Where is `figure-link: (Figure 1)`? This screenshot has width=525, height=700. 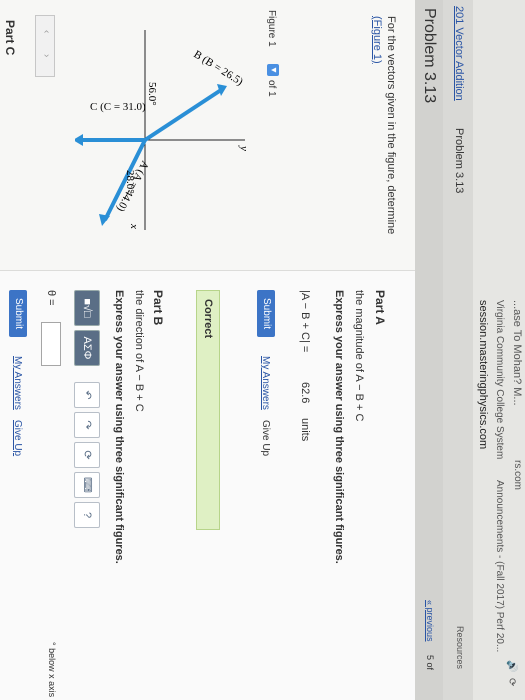 figure-link: (Figure 1) is located at coordinates (377, 40).